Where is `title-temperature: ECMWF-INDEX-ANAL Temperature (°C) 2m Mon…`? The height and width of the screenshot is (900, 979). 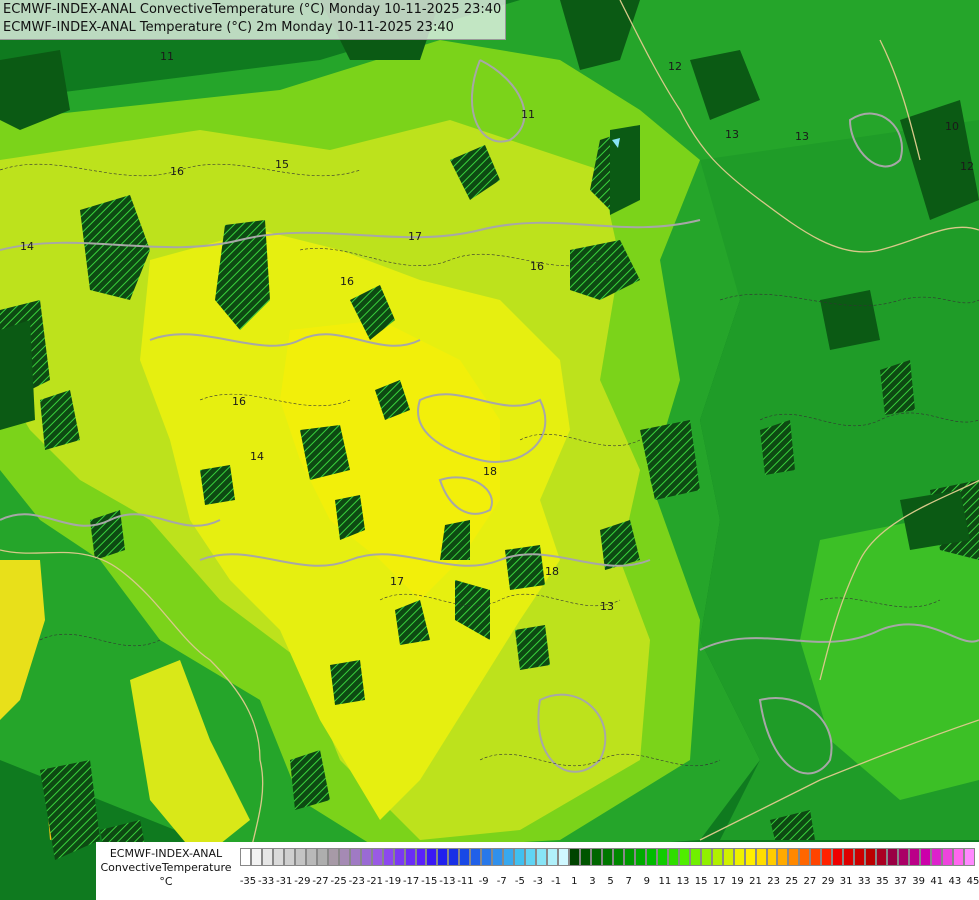 title-temperature: ECMWF-INDEX-ANAL Temperature (°C) 2m Mon… is located at coordinates (228, 27).